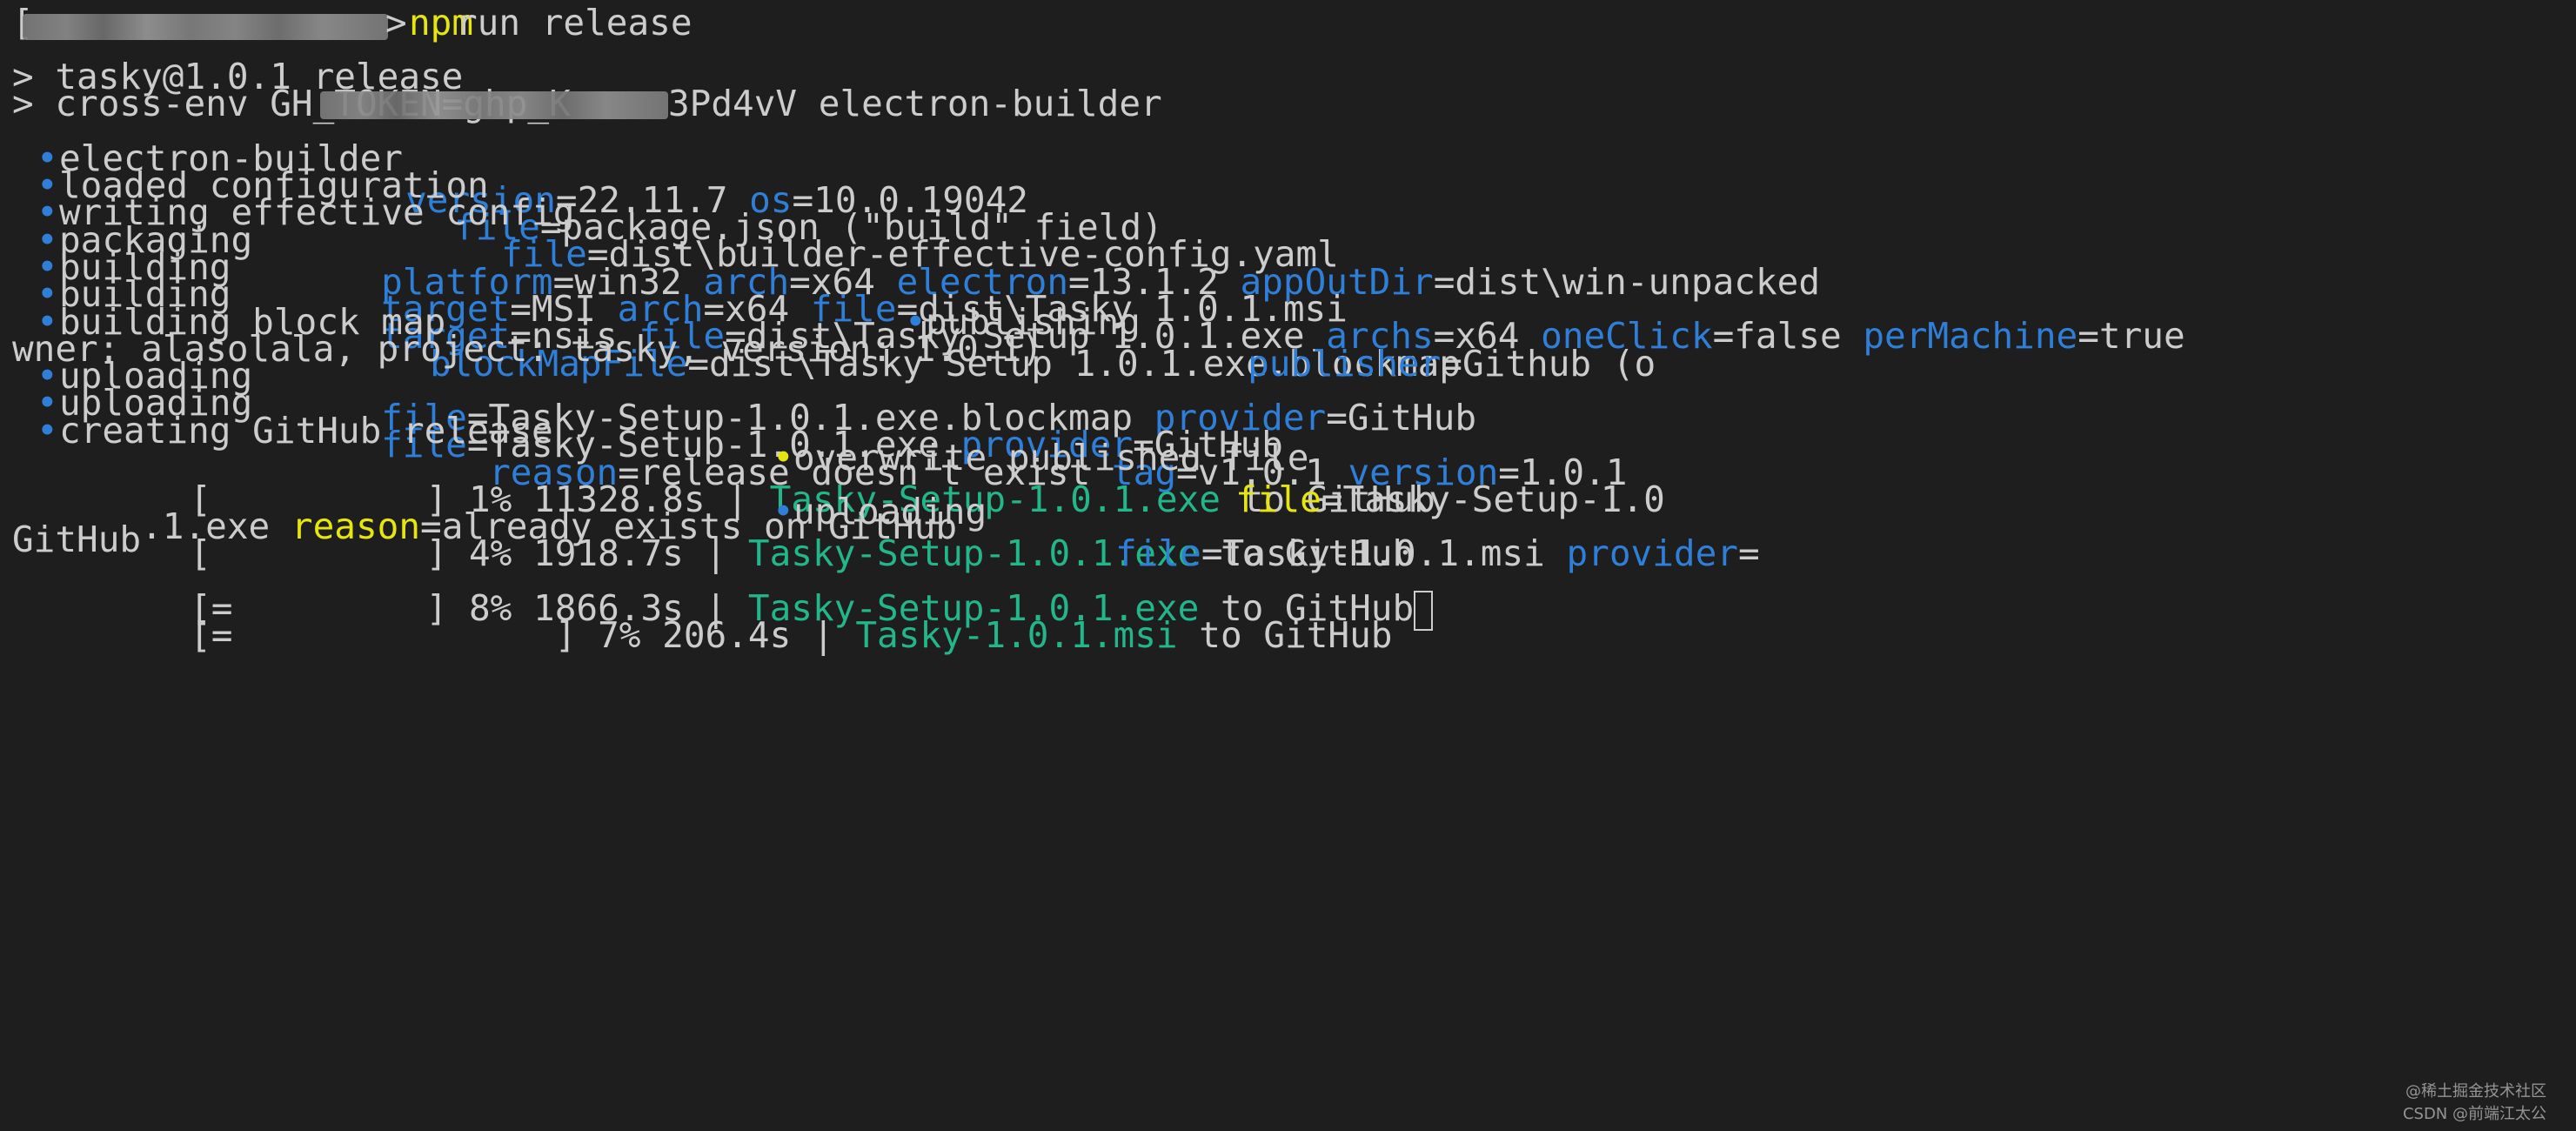 This screenshot has height=1131, width=2576. What do you see at coordinates (1285, 635) in the screenshot?
I see `progress-destination: to GitHub` at bounding box center [1285, 635].